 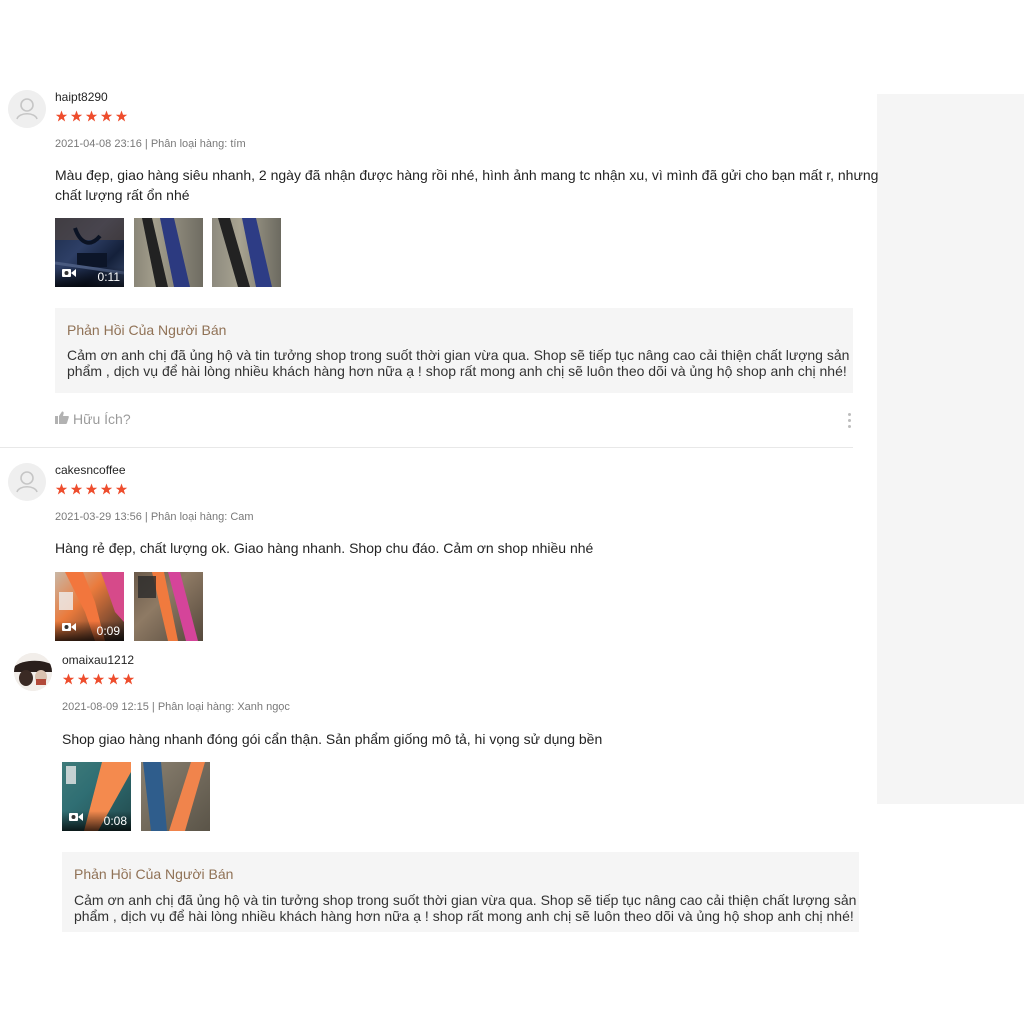 What do you see at coordinates (89, 252) in the screenshot?
I see `review-video-thumbnail: 0:11` at bounding box center [89, 252].